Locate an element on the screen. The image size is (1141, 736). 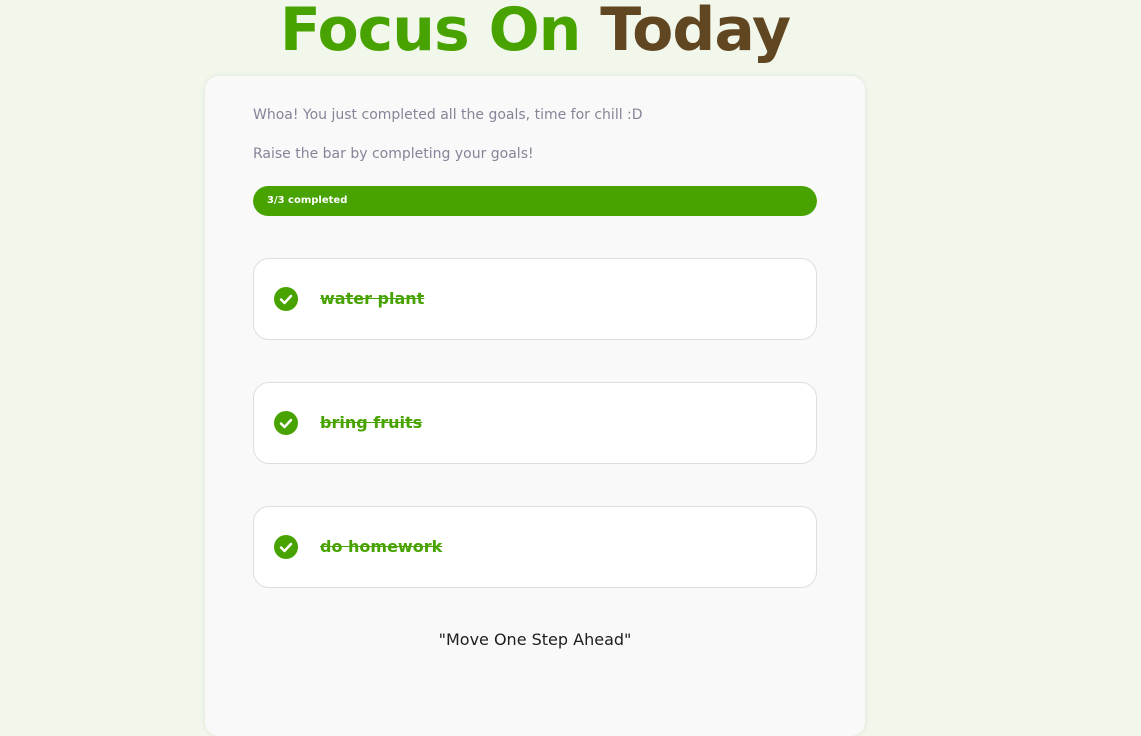
goal-item-water-plant: water plant is located at coordinates (535, 299).